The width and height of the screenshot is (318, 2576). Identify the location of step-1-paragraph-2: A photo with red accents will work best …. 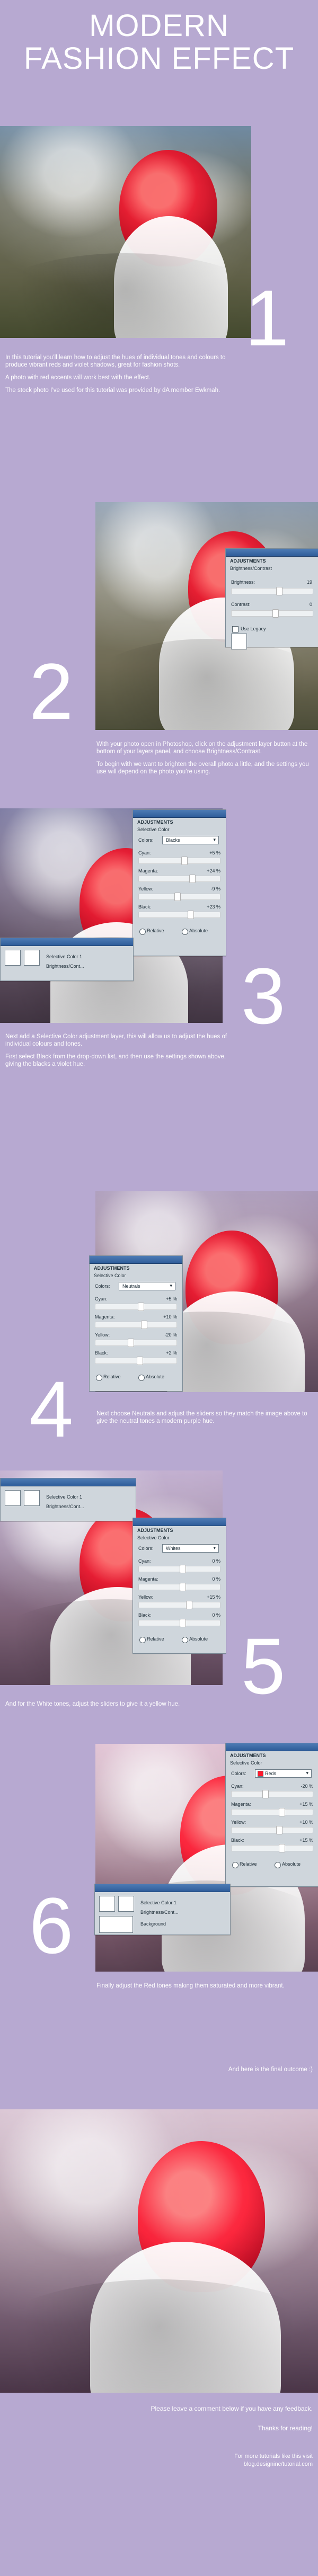
(78, 378).